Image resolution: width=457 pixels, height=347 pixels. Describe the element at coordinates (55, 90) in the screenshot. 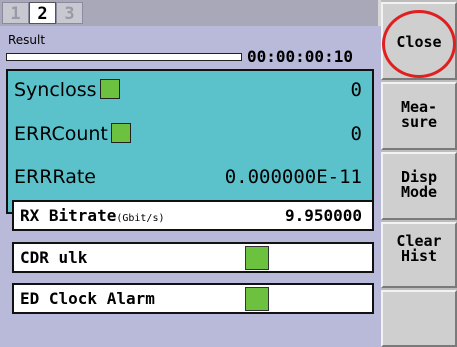

I see `syncloss-label: Syncloss` at that location.